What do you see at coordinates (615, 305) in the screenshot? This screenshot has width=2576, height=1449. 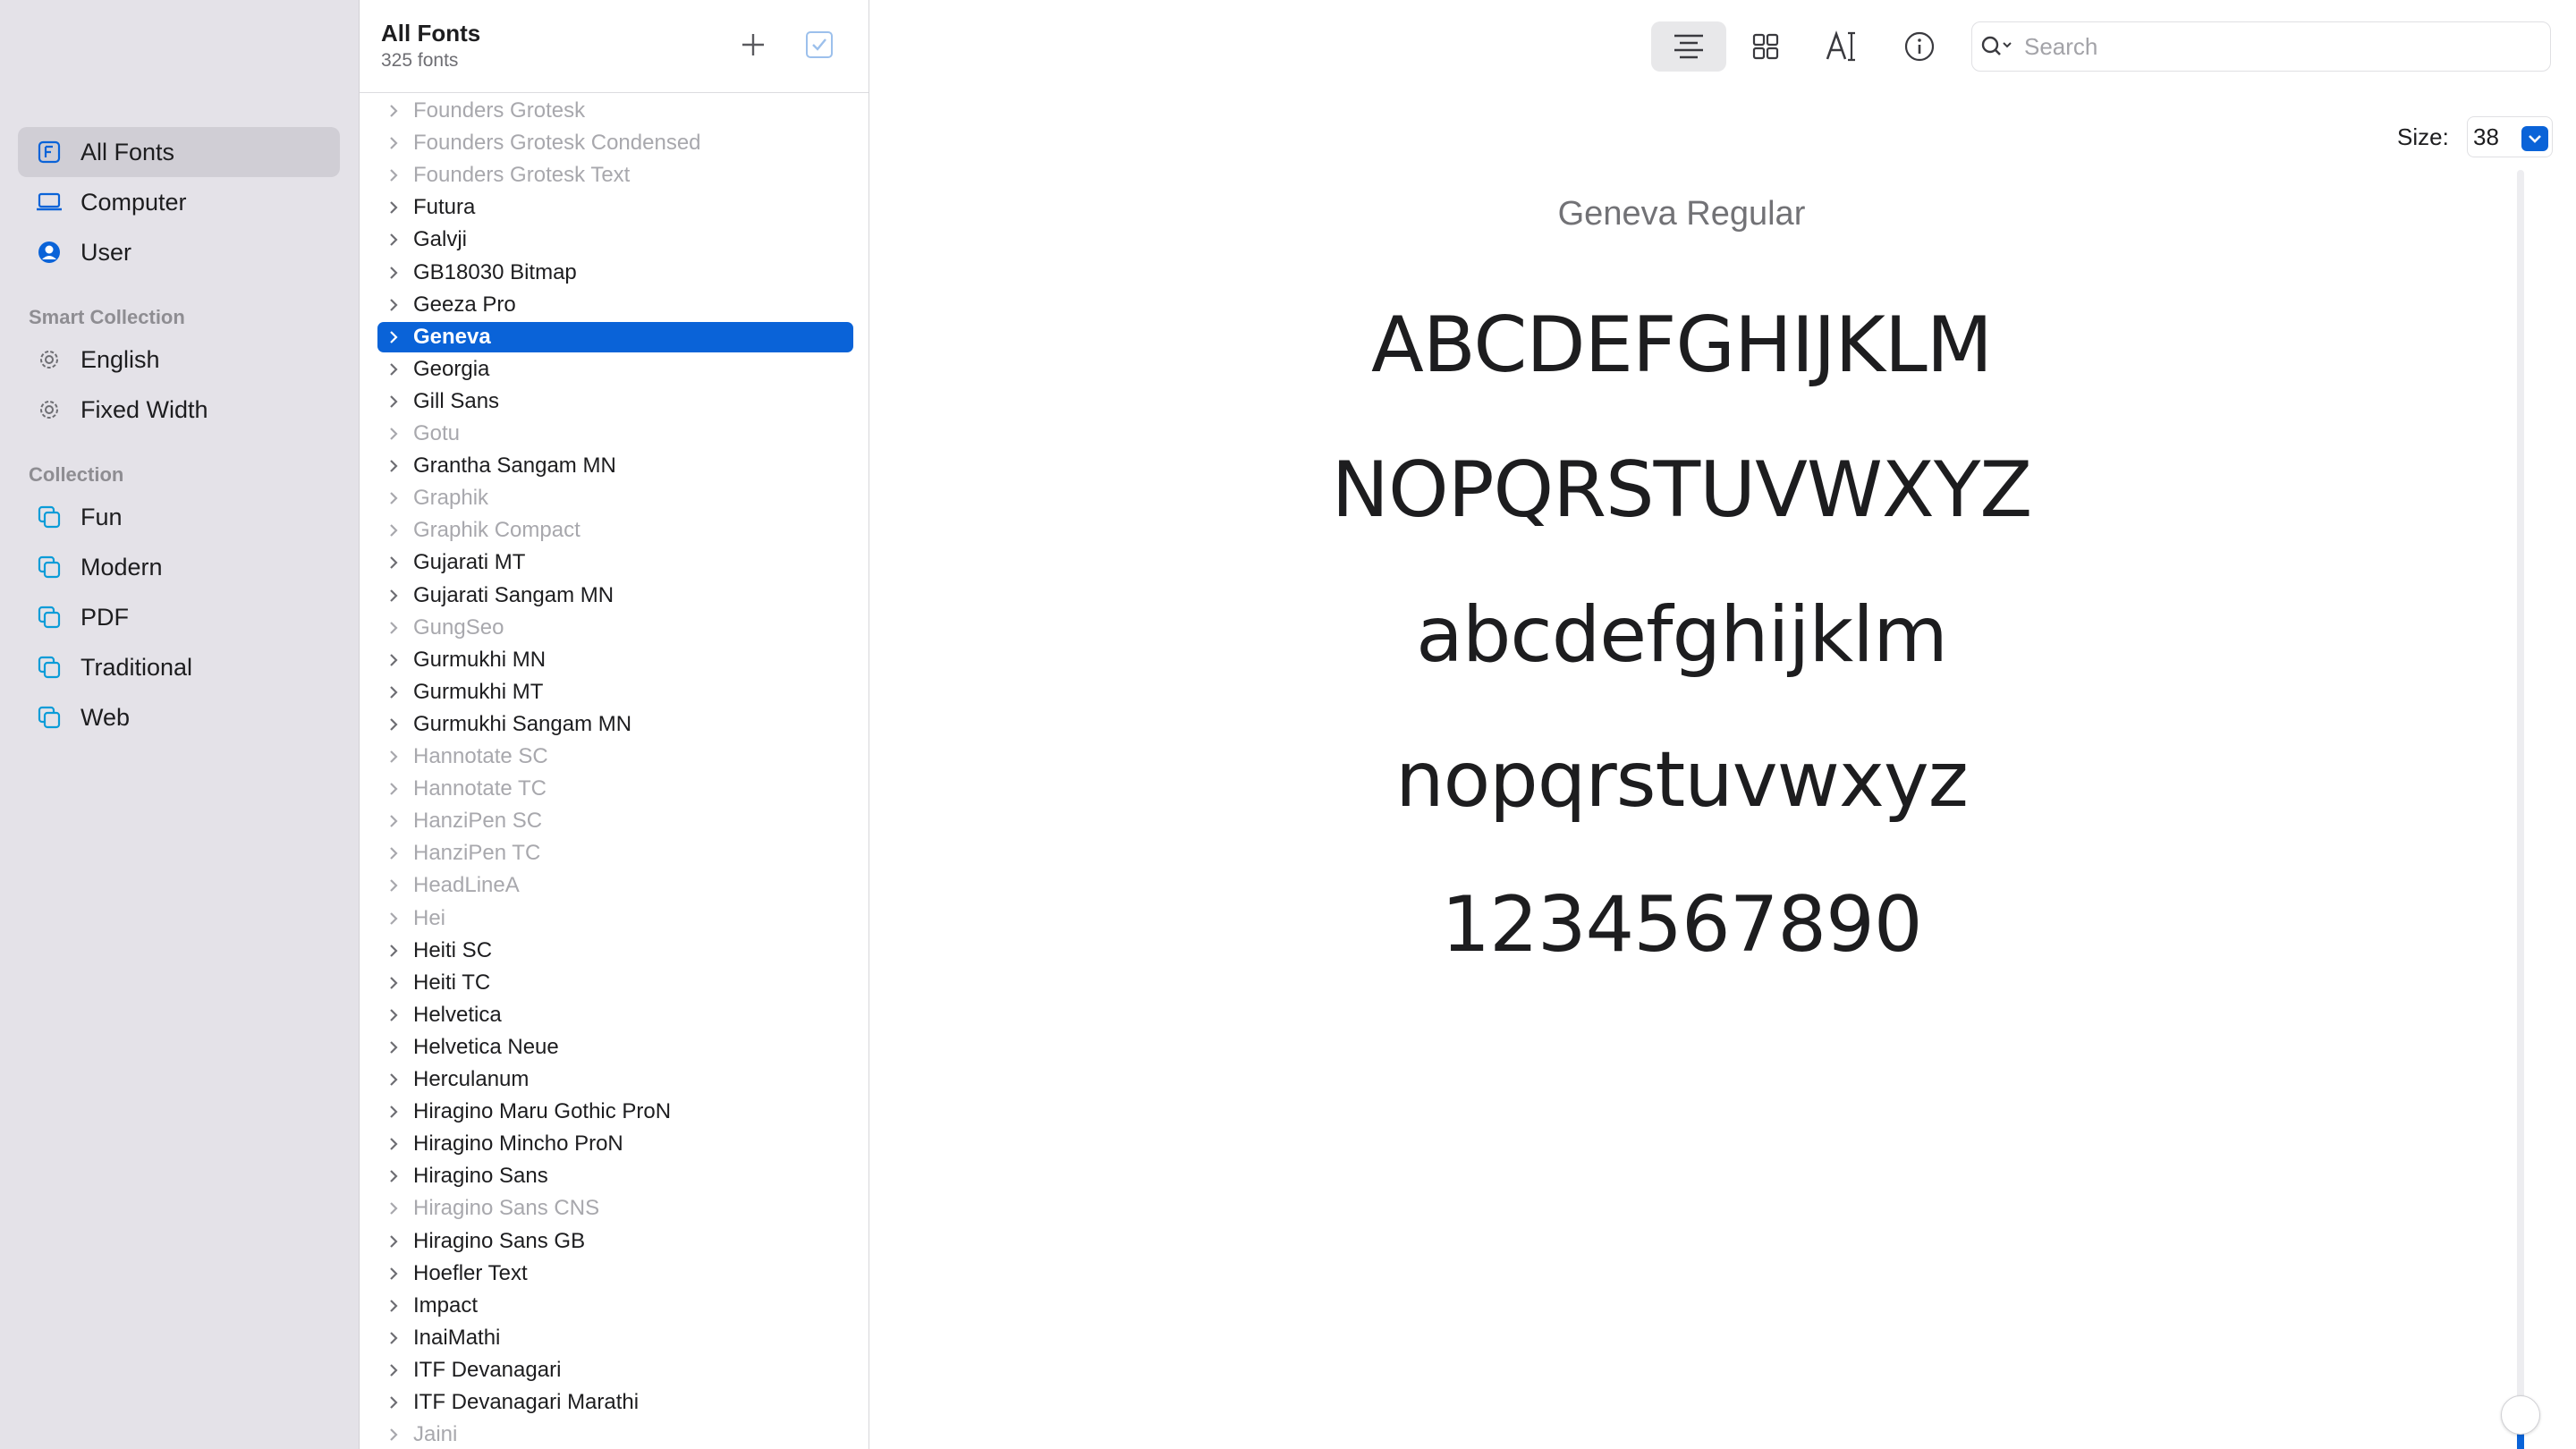 I see `font-row: Geeza Pro` at bounding box center [615, 305].